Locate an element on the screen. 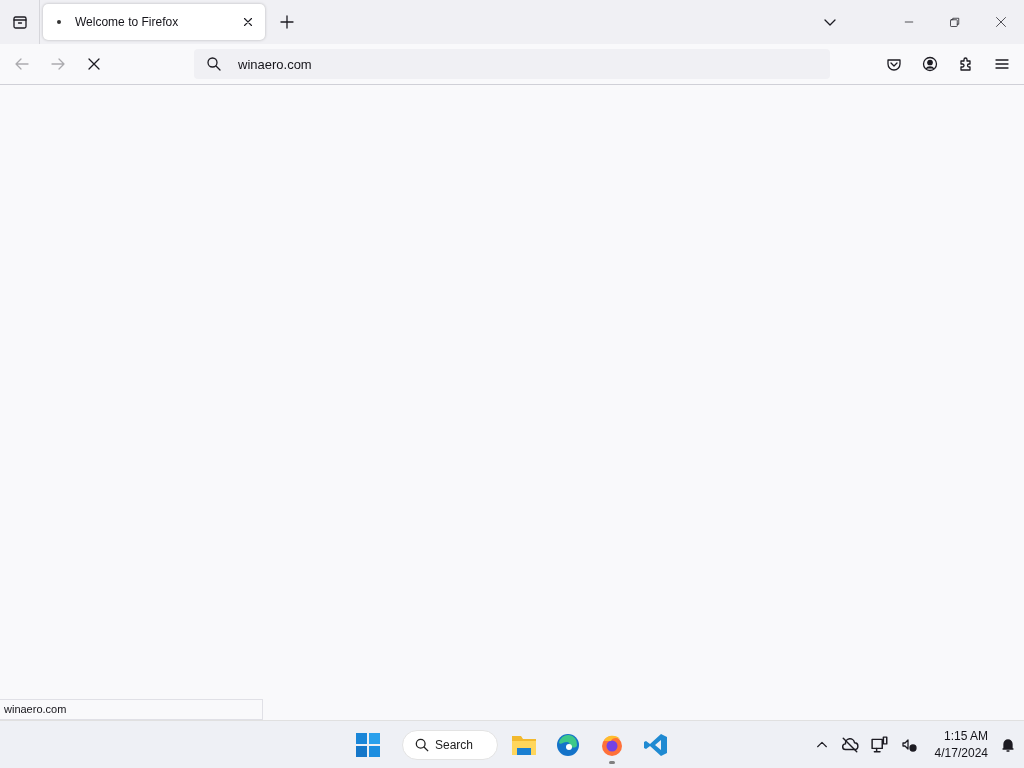  tab-list-icon is located at coordinates (20, 22).